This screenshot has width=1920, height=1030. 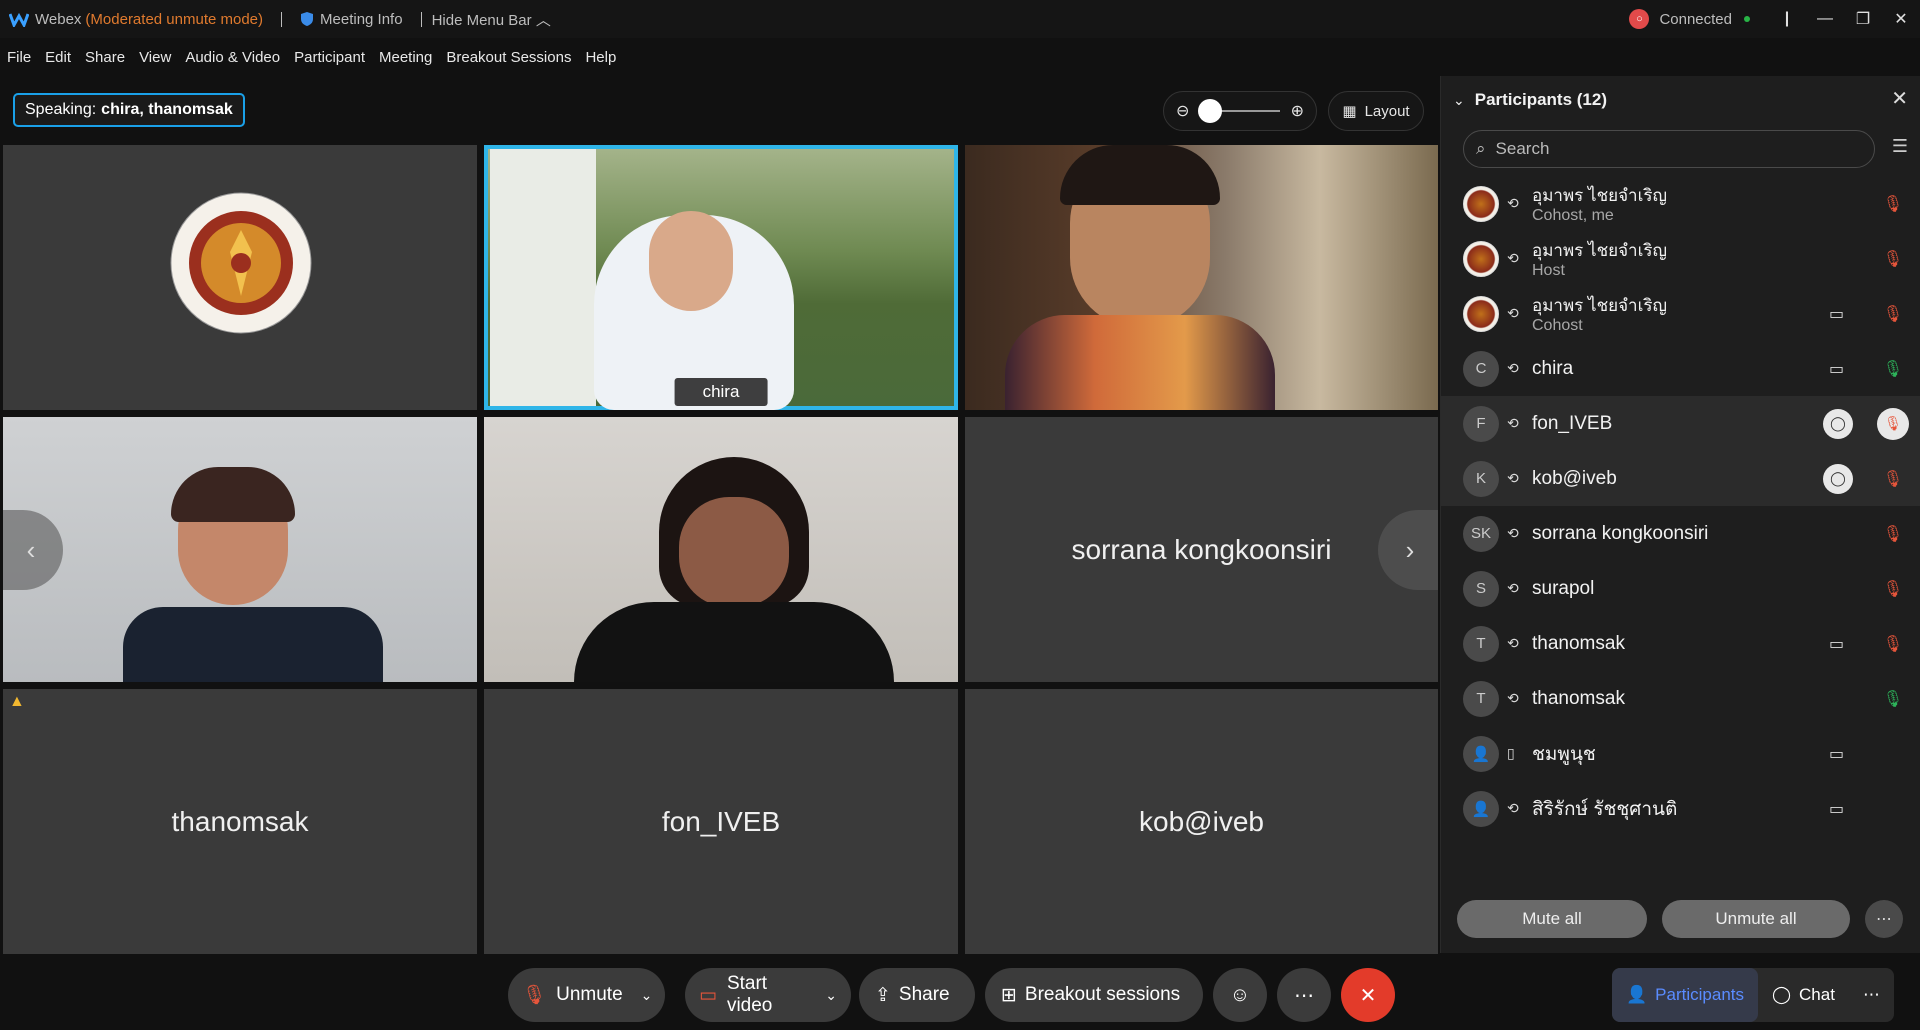 What do you see at coordinates (1564, 754) in the screenshot?
I see `participant-name: ชมพูนุช` at bounding box center [1564, 754].